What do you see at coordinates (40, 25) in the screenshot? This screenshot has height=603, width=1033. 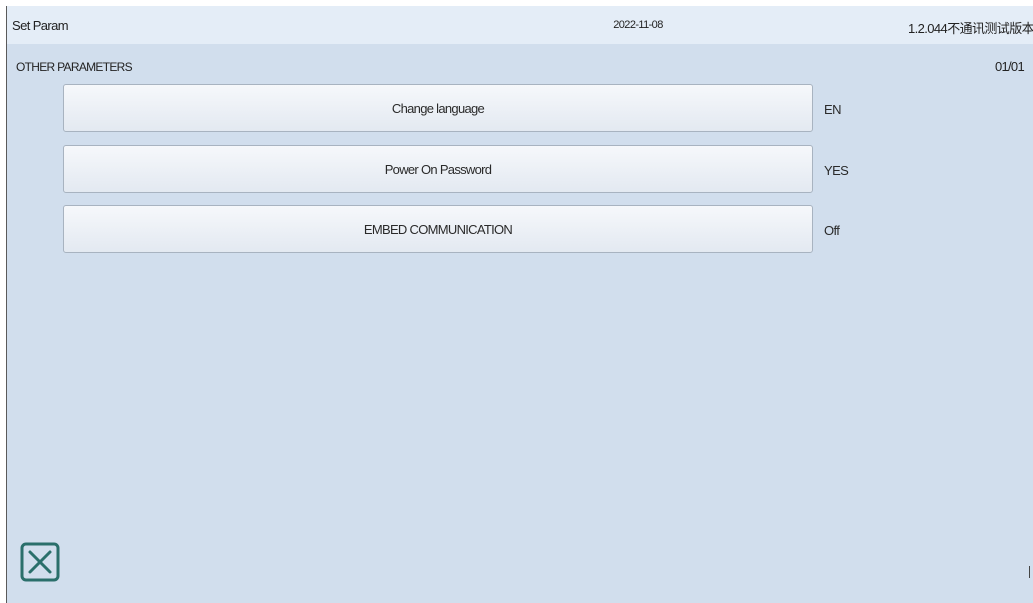 I see `window-title: Set Param` at bounding box center [40, 25].